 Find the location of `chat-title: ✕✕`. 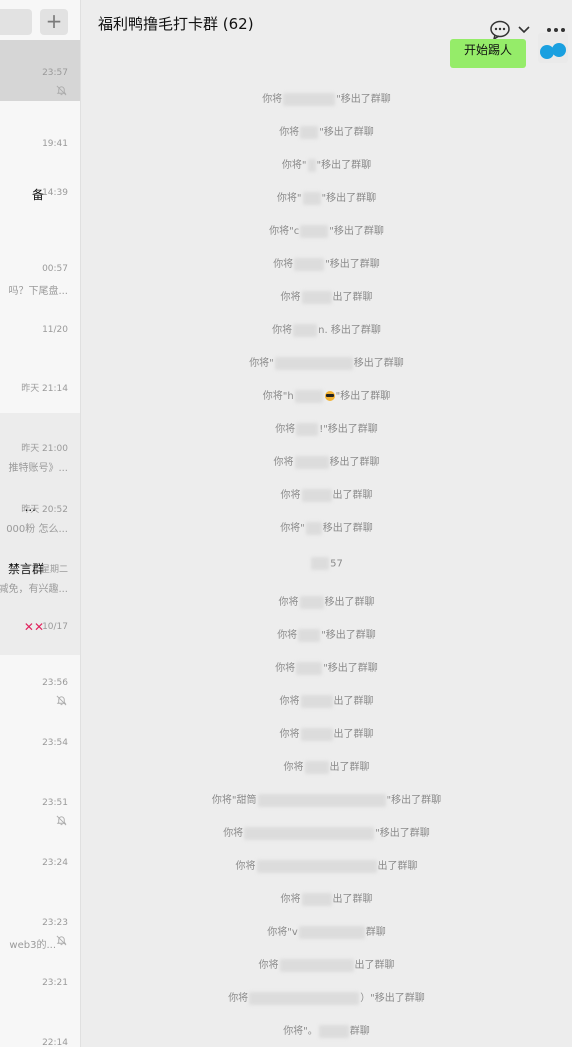

chat-title: ✕✕ is located at coordinates (33, 627).